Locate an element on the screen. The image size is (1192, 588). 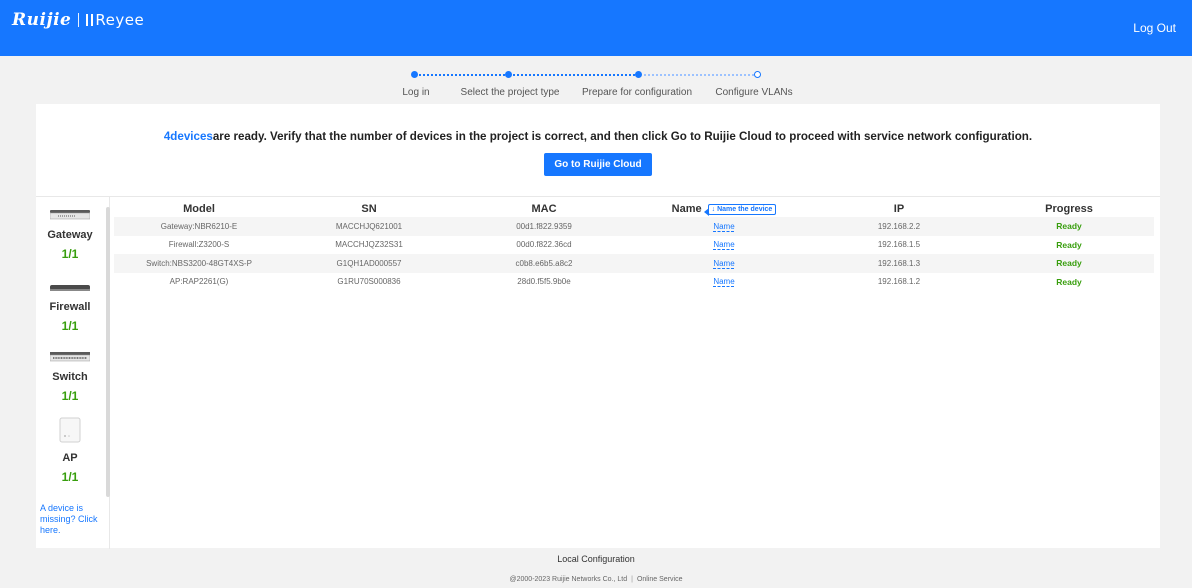
cell-sn: G1RU70S000836 is located at coordinates (369, 282).